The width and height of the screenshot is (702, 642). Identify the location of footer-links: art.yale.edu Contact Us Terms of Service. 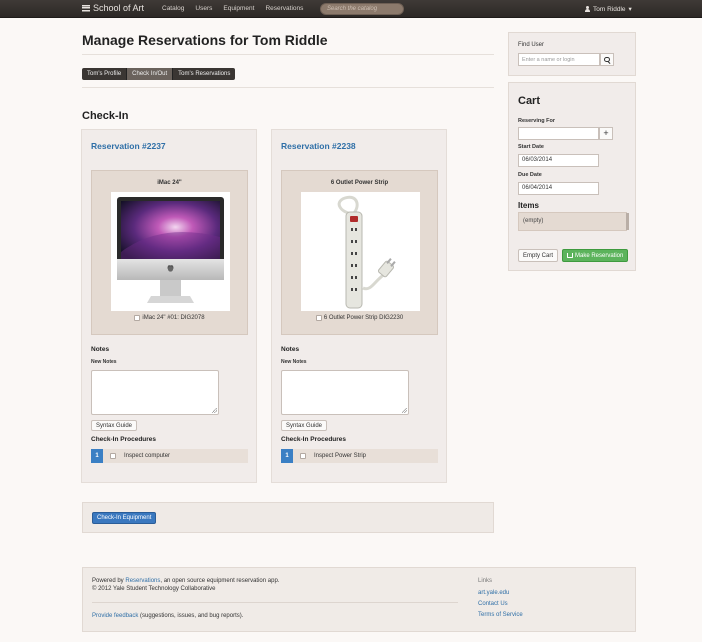
(500, 604).